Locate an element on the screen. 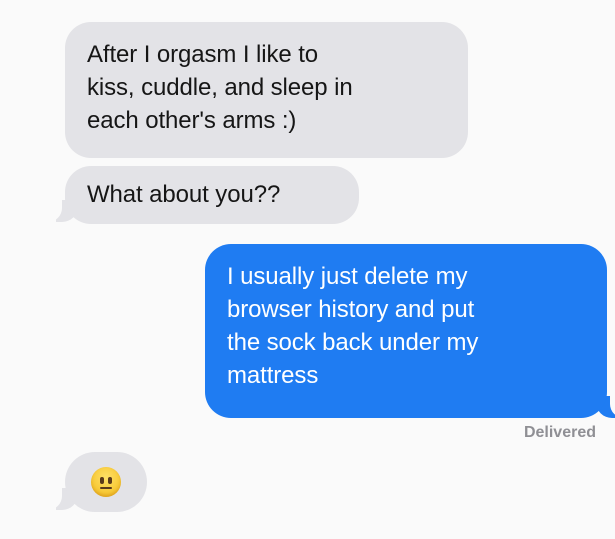  neutral-face-icon is located at coordinates (106, 482).